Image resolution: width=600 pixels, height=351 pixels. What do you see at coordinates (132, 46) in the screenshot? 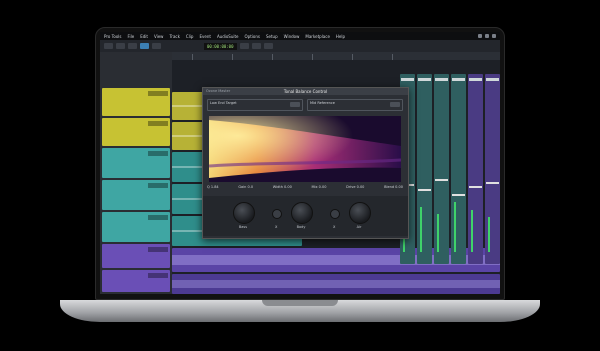
I see `selector-tool-icon` at bounding box center [132, 46].